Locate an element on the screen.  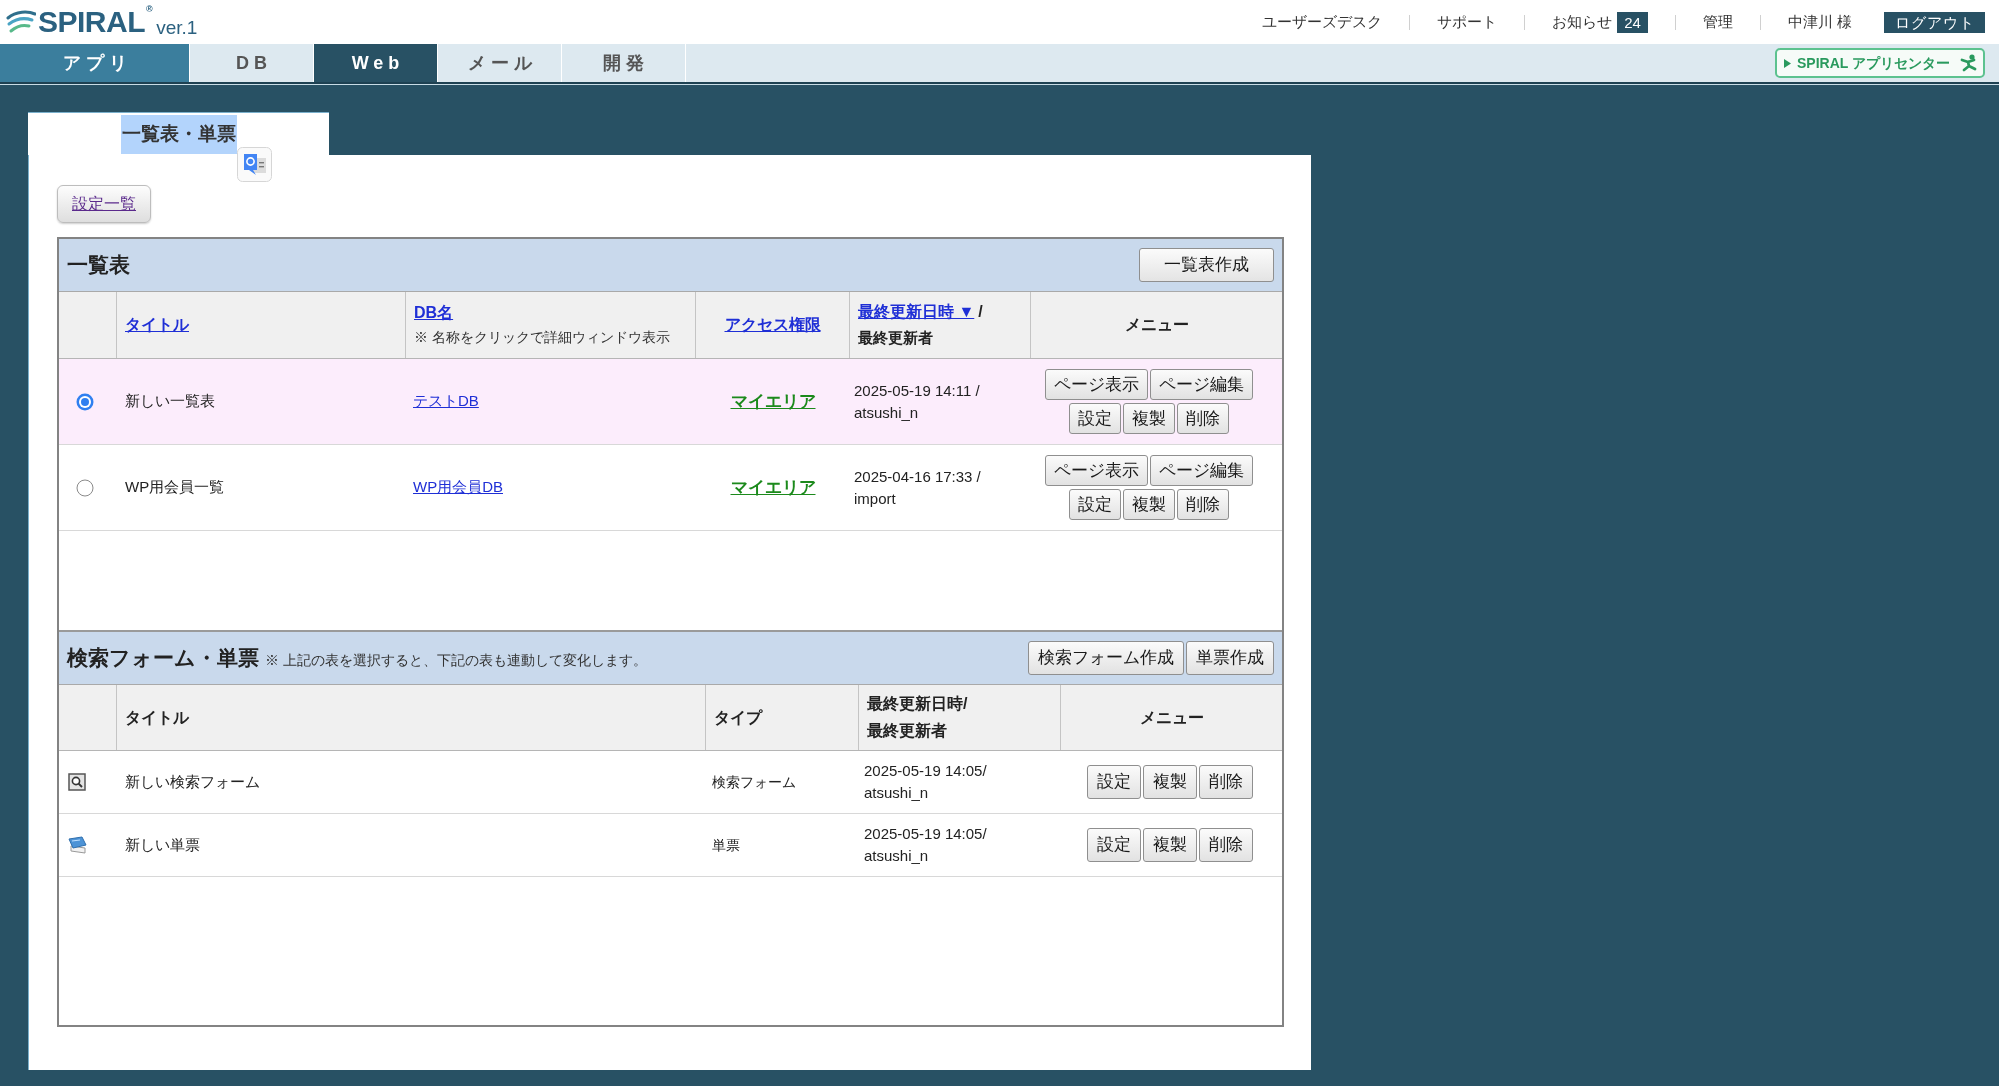
row-title: 新しい単票 is located at coordinates (162, 844).